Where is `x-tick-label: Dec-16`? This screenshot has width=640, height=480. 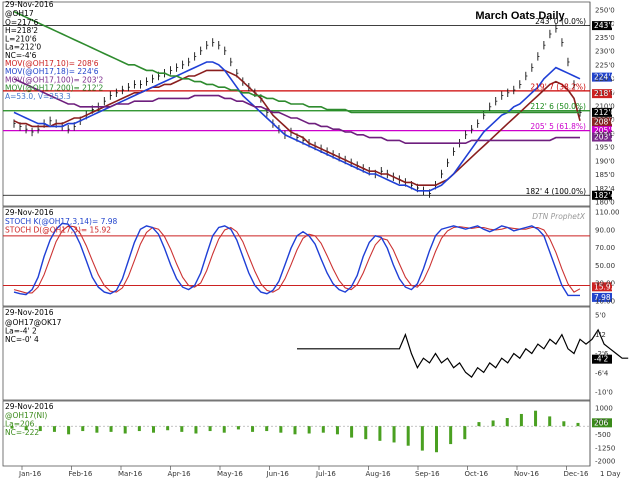
x-tick-label: Dec-16 is located at coordinates (577, 474).